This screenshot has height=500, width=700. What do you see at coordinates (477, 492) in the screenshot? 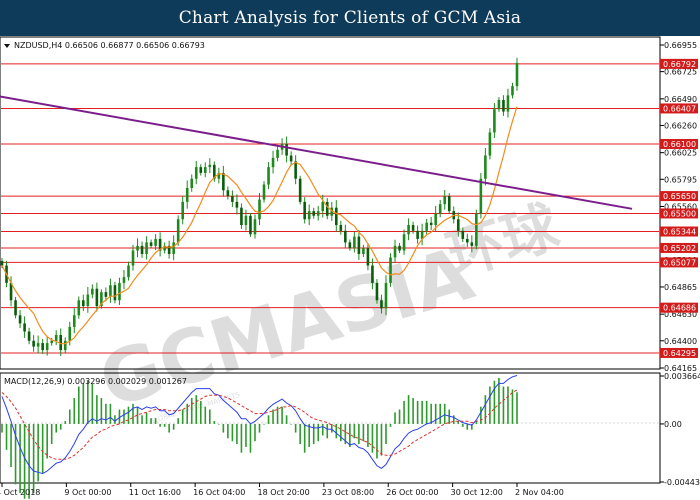
I see `time-tick-label: 30 Oct 12:00` at bounding box center [477, 492].